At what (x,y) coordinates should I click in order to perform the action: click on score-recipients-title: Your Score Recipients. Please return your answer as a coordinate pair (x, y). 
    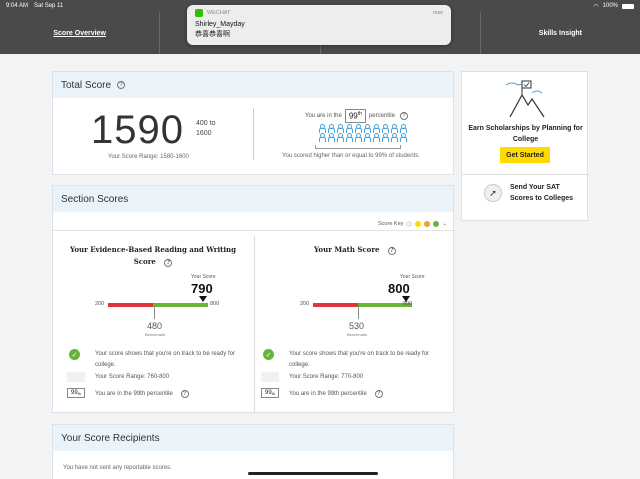
    Looking at the image, I should click on (110, 438).